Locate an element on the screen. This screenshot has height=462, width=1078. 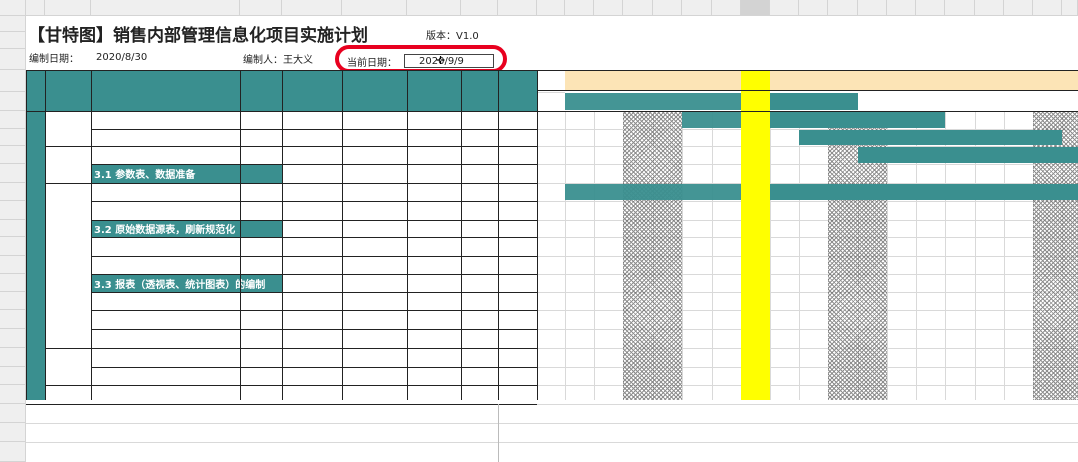
column-header-r is located at coordinates (755, 8).